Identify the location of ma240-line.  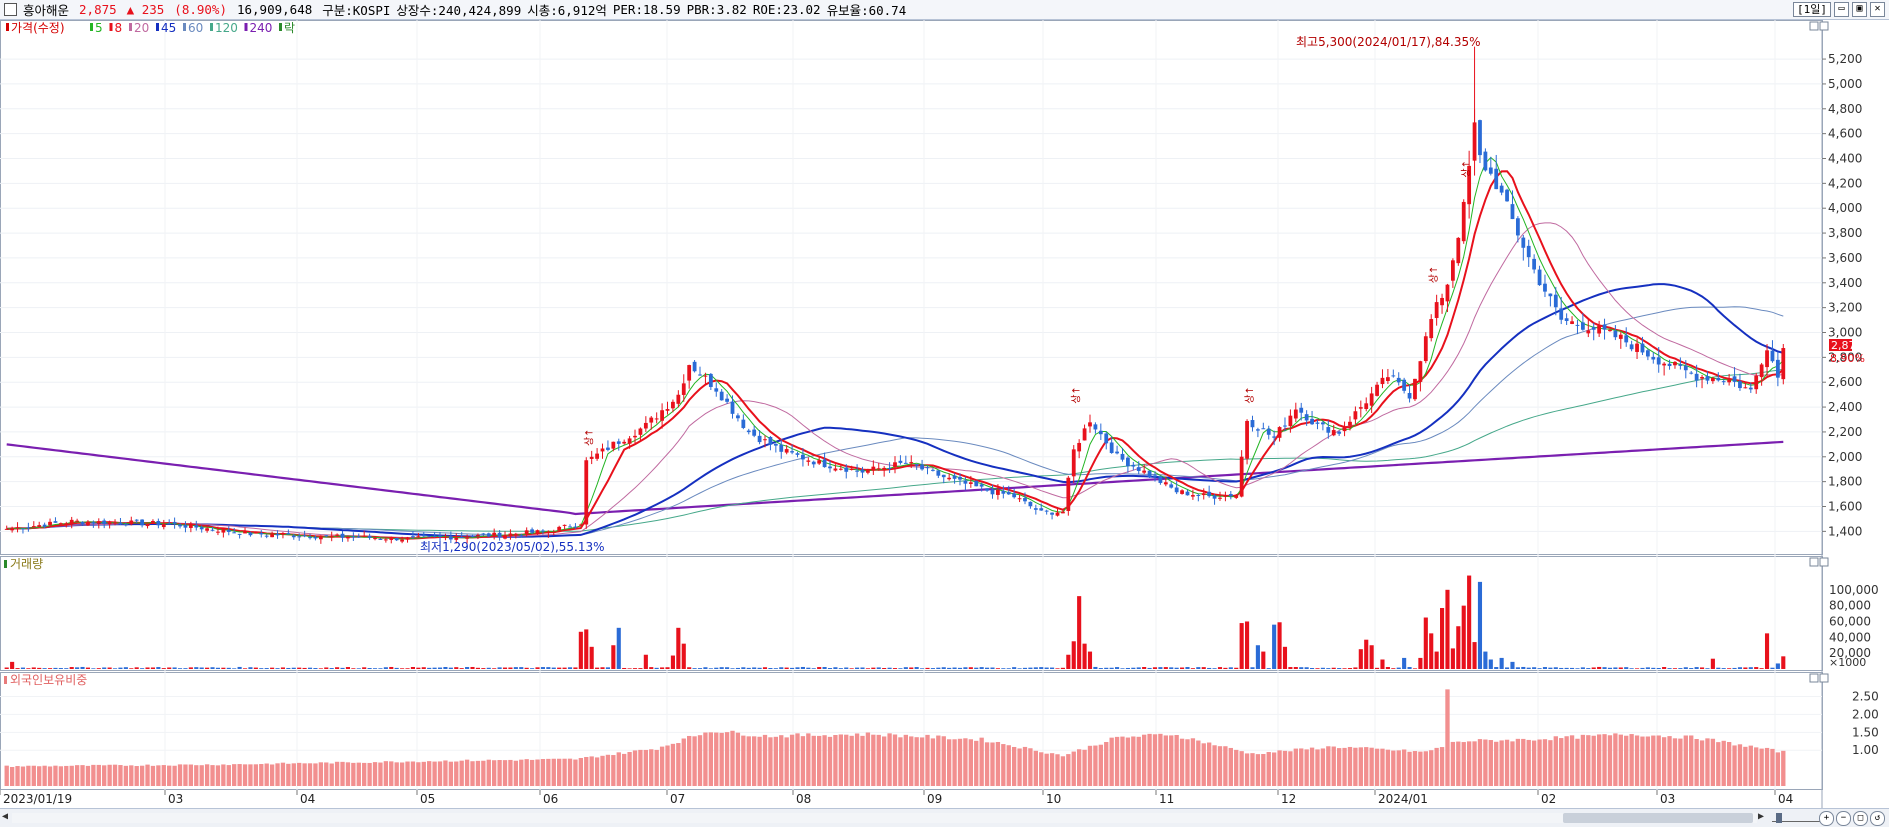
(895, 478).